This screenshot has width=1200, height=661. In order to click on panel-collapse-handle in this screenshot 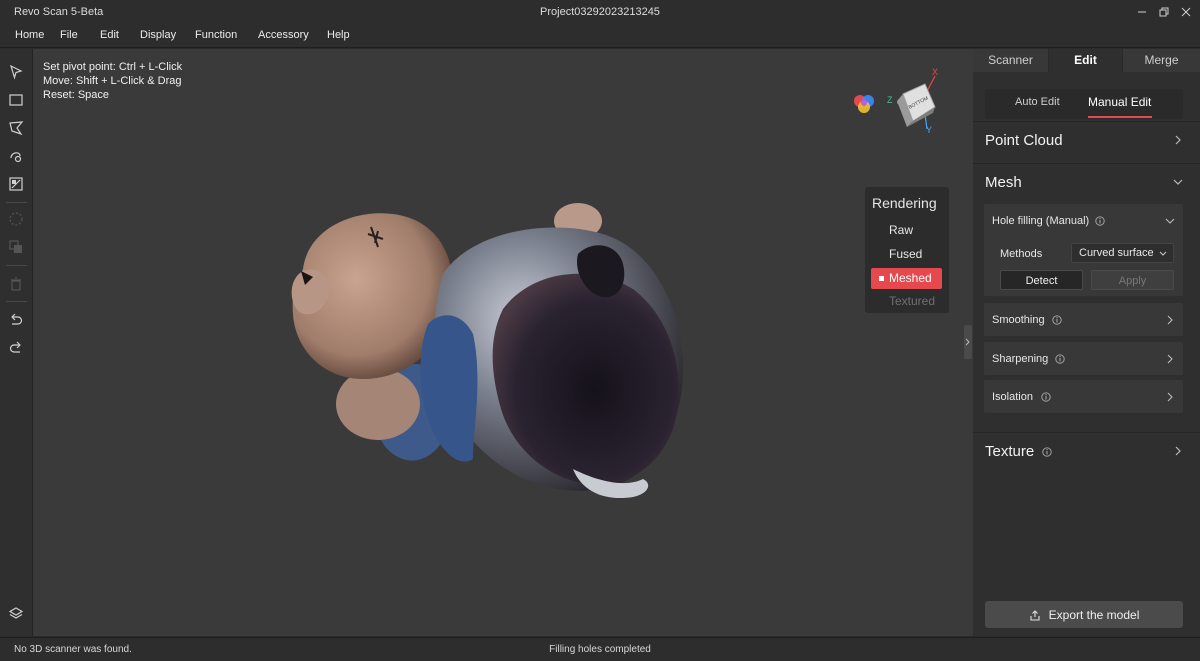, I will do `click(968, 342)`.